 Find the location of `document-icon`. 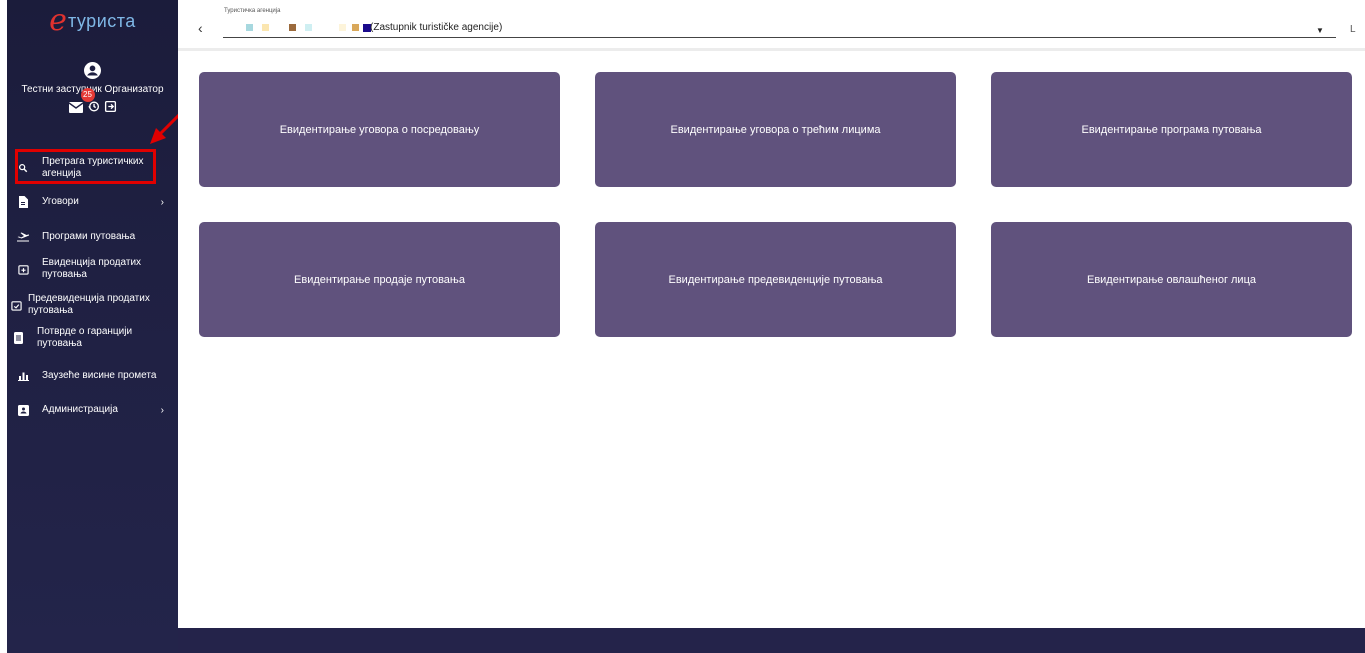

document-icon is located at coordinates (23, 202).